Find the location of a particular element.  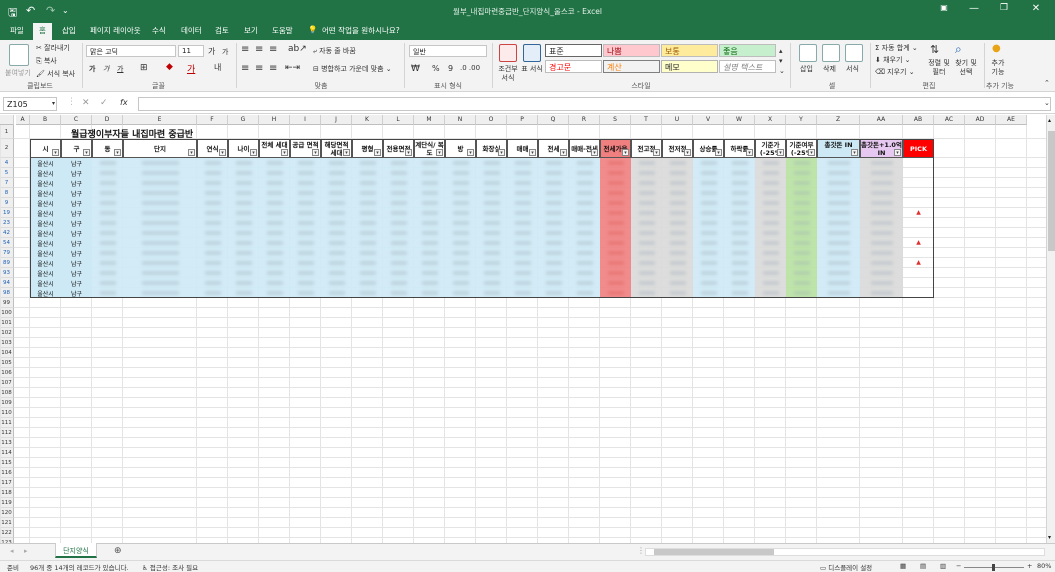

column-header: Q is located at coordinates (553, 120).